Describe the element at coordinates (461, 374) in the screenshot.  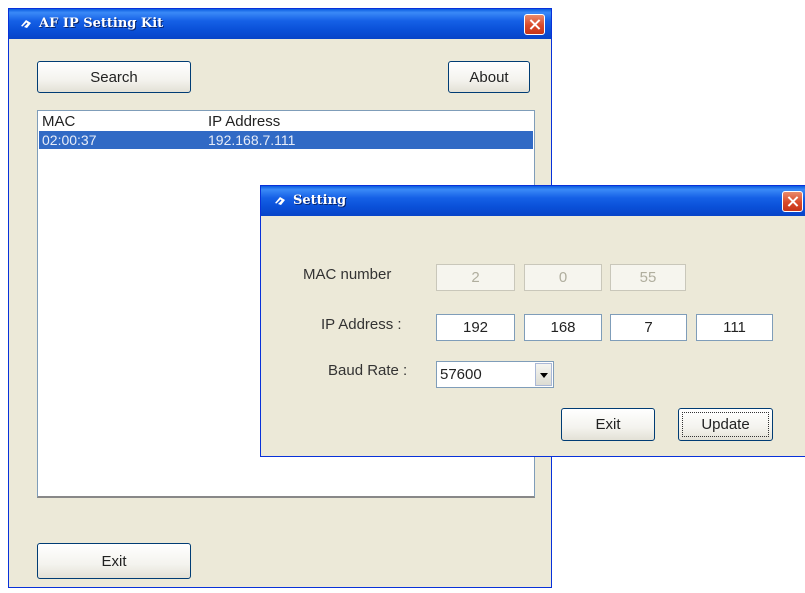
I see `baud-rate-value: 57600` at that location.